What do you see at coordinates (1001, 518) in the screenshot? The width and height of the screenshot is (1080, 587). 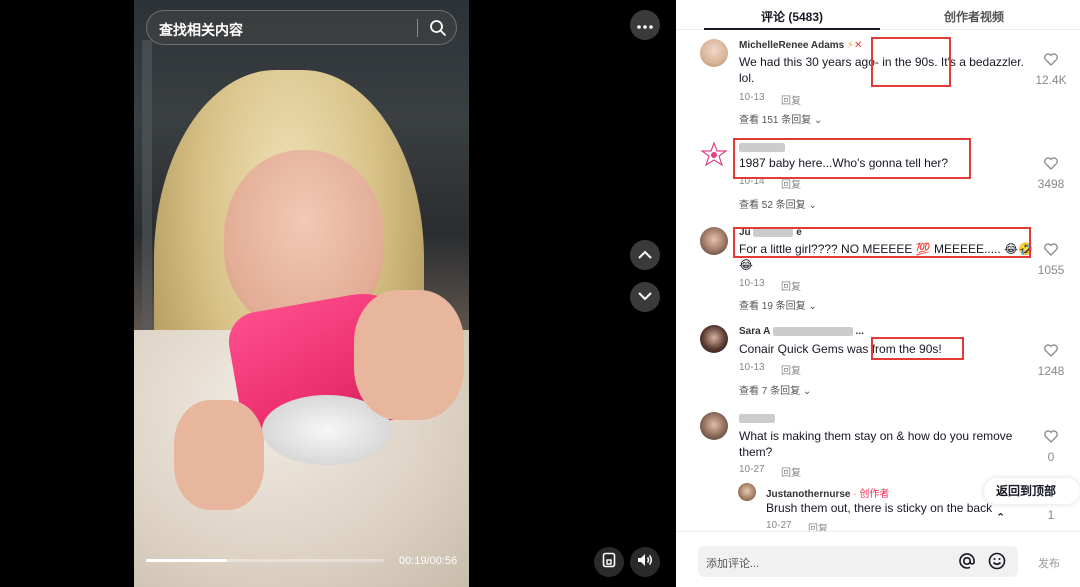 I see `chevron-up-icon: ⌃` at bounding box center [1001, 518].